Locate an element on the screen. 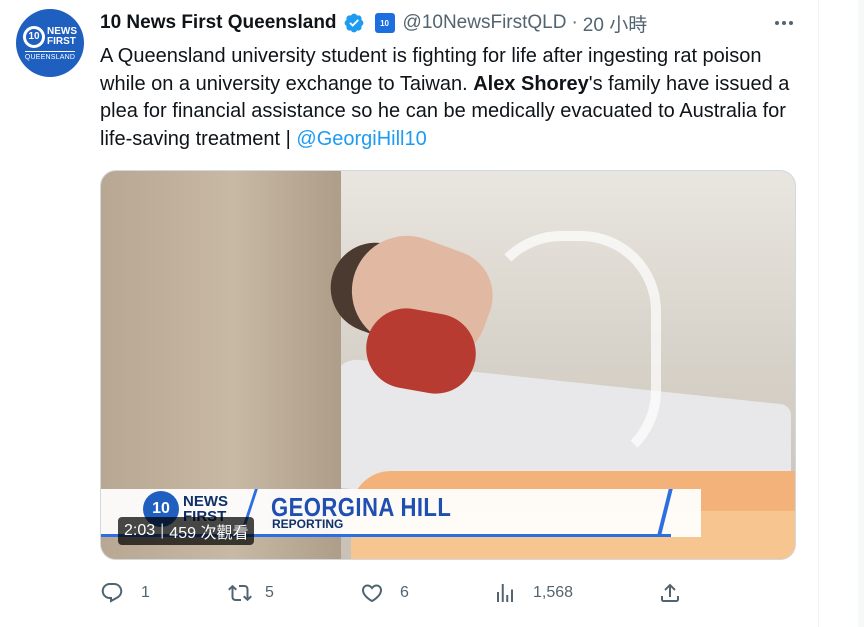  action-bar: 1 5 6 1,568 is located at coordinates (400, 593).